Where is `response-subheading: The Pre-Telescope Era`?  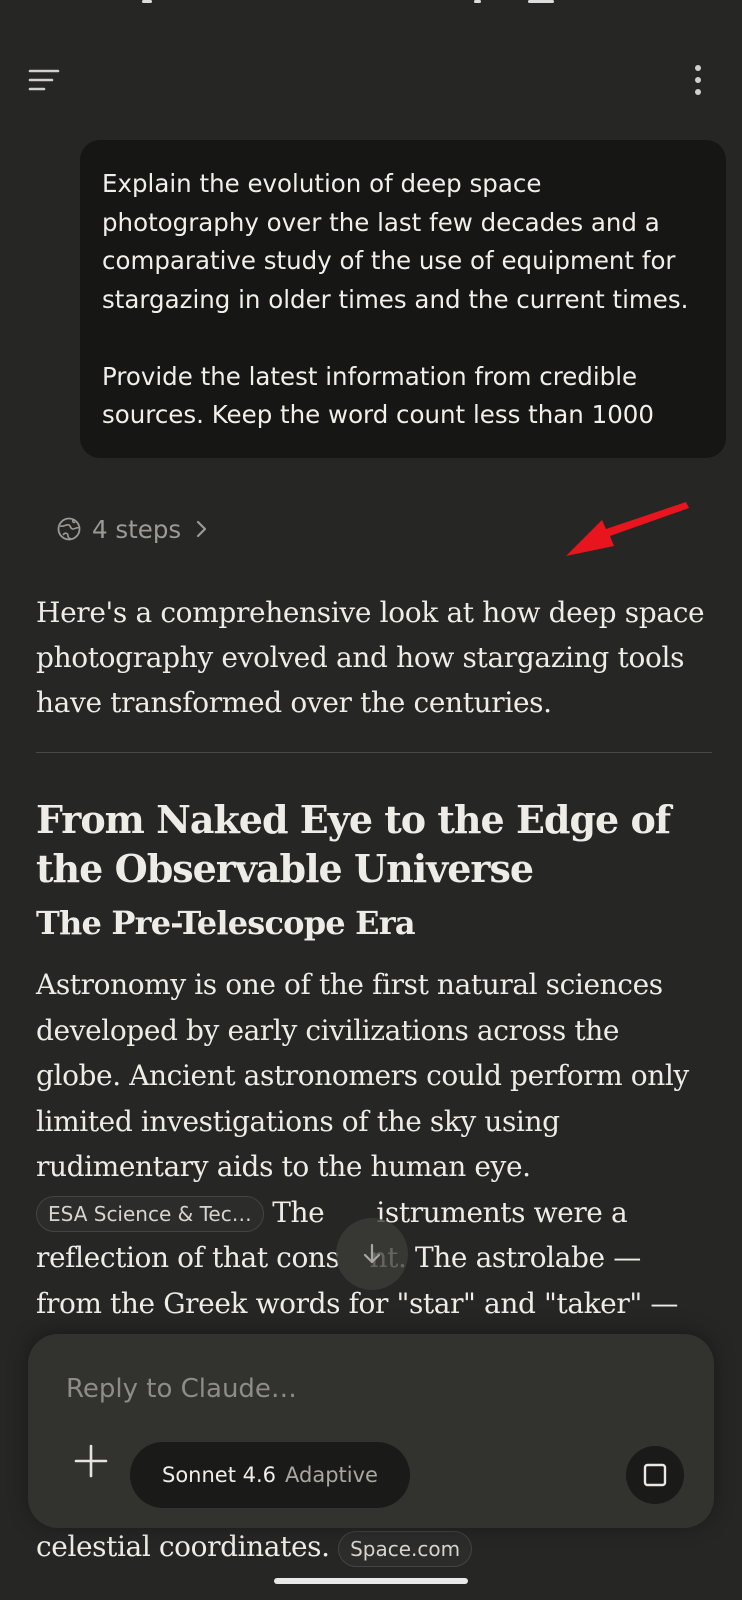 response-subheading: The Pre-Telescope Era is located at coordinates (226, 923).